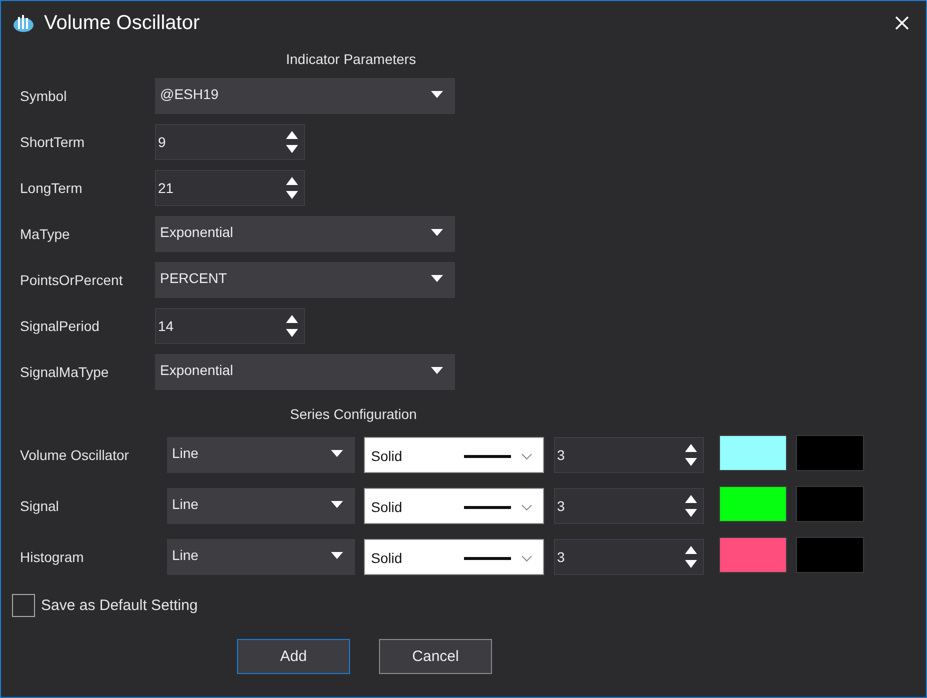 The image size is (927, 698). I want to click on dialog-button: Cancel, so click(435, 656).